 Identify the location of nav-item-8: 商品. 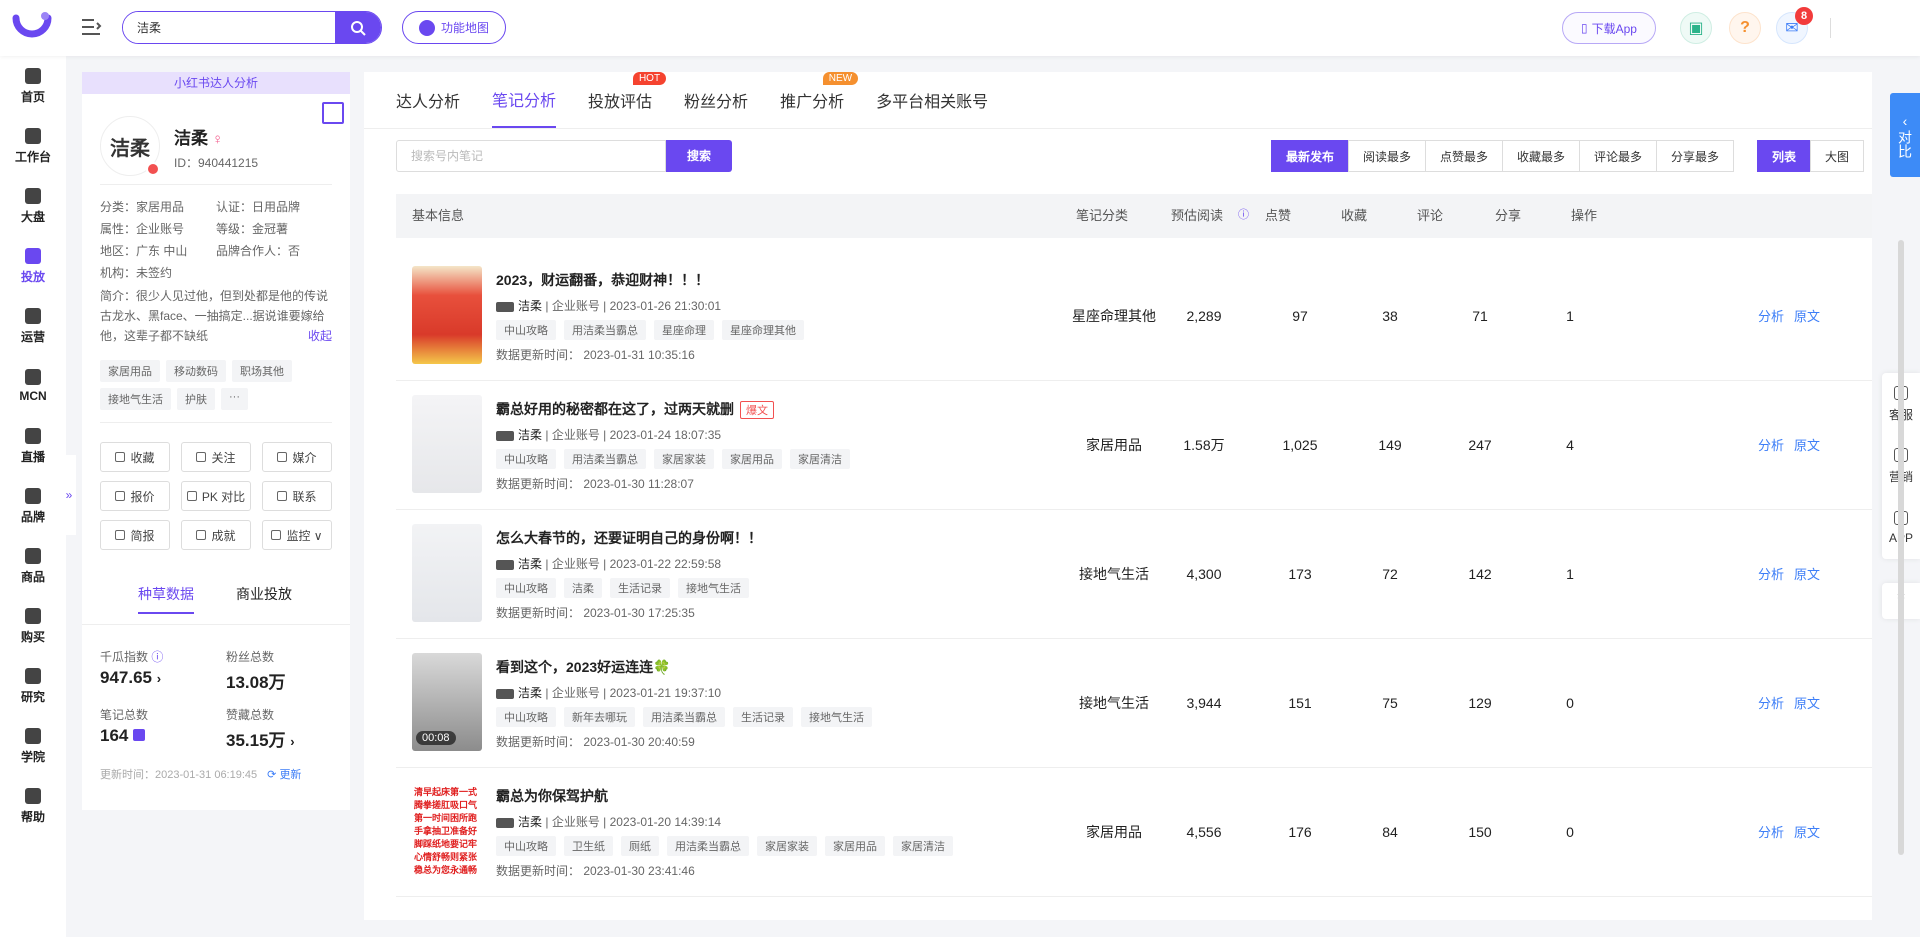
(33, 566).